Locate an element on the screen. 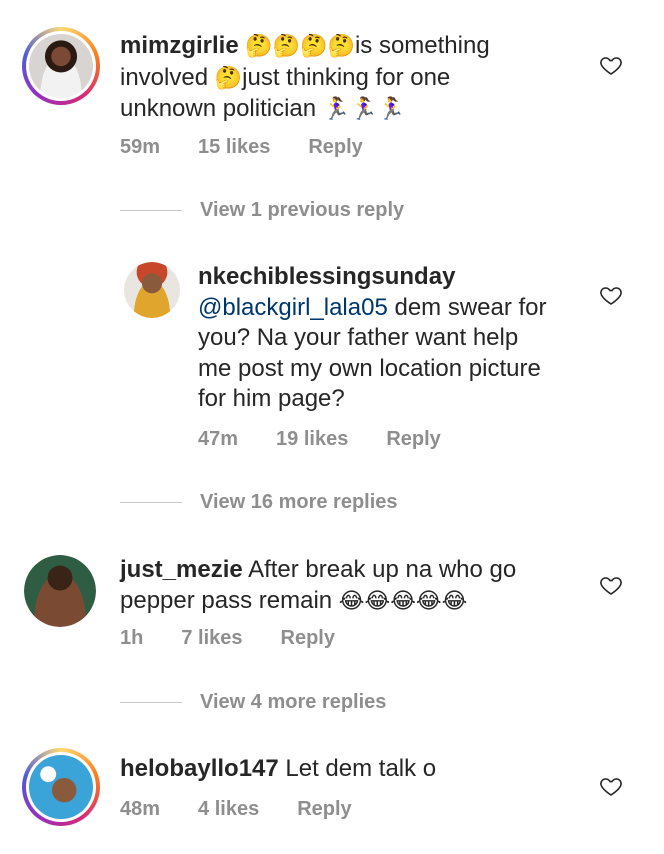 The width and height of the screenshot is (664, 854). comment-line: Let dem talk o is located at coordinates (357, 768).